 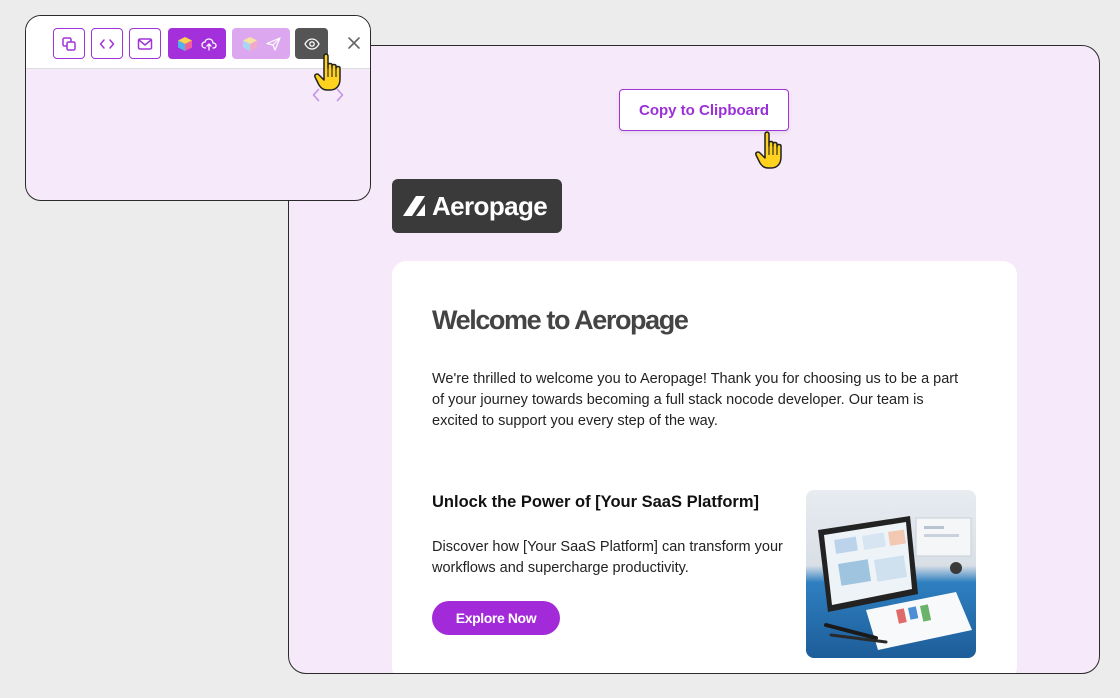 I want to click on toolbar-popup, so click(x=198, y=108).